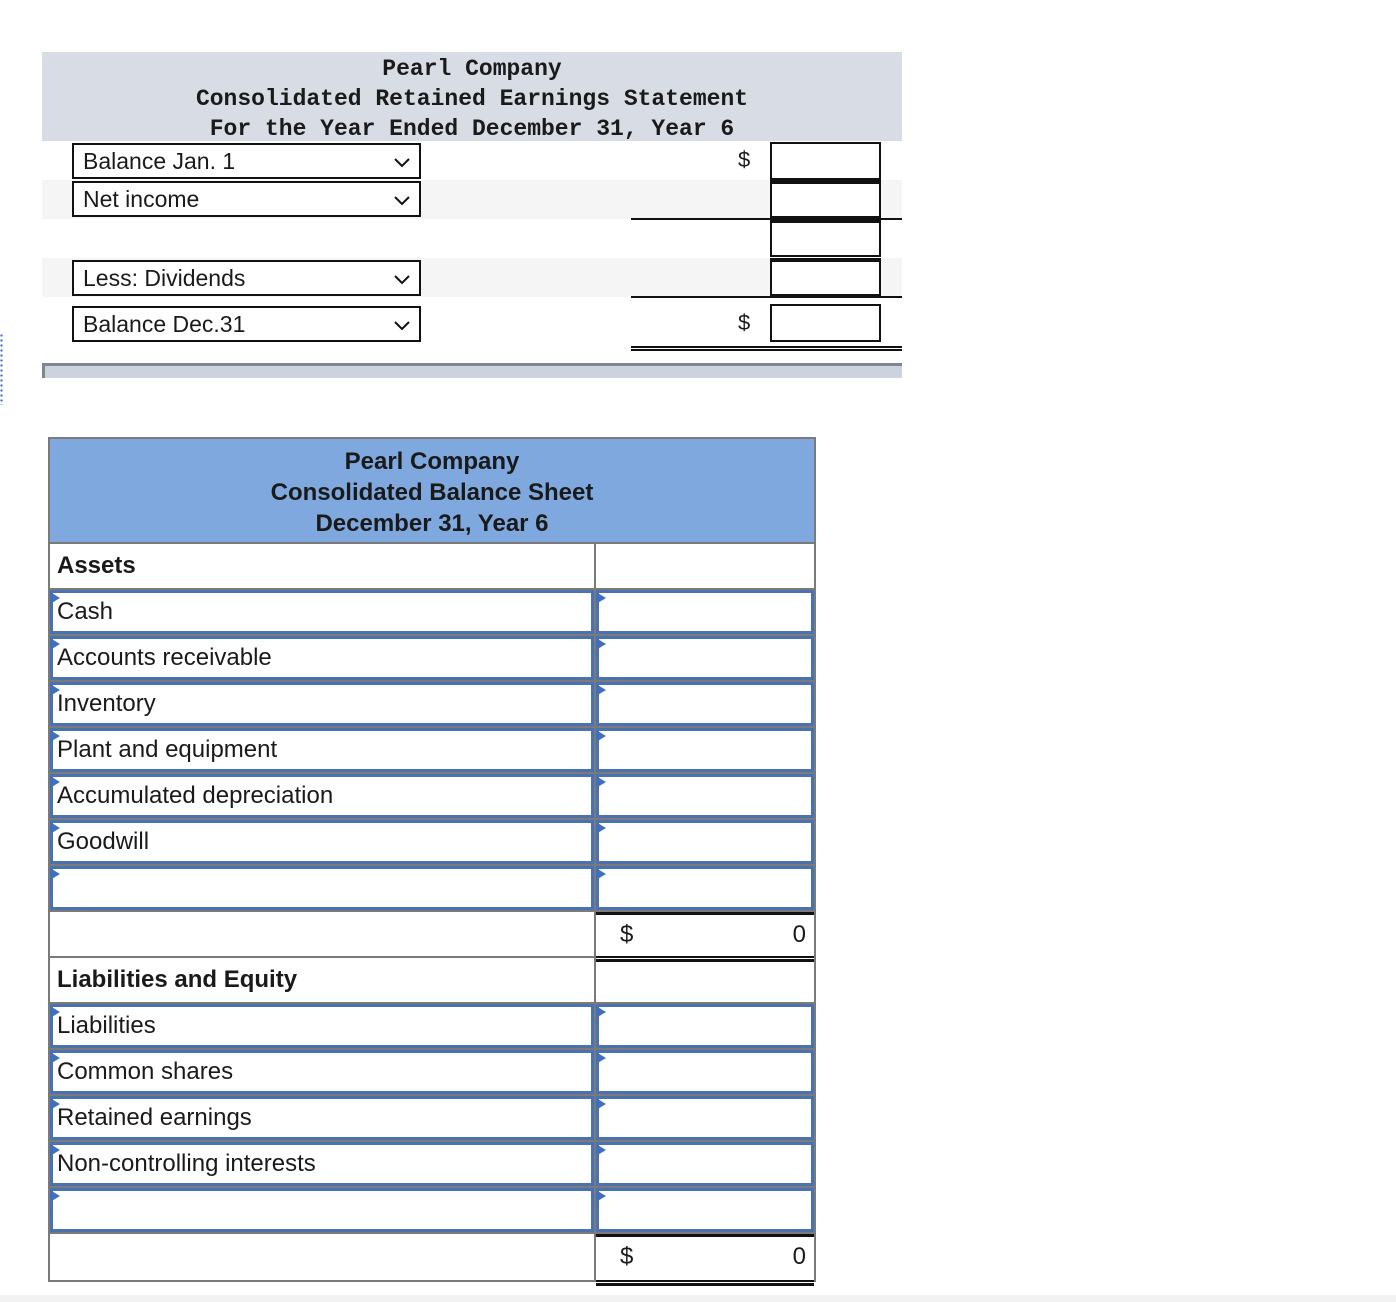 The image size is (1396, 1302). I want to click on liabilities-total: $ 0, so click(705, 1260).